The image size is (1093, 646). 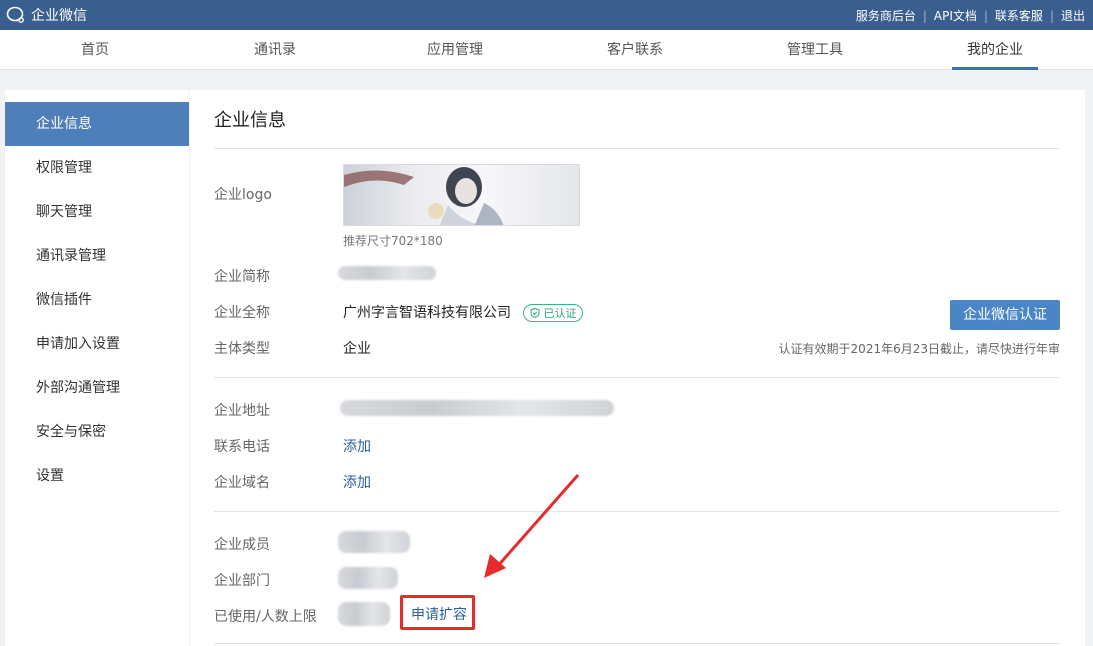 What do you see at coordinates (250, 120) in the screenshot?
I see `page-title: 企业信息` at bounding box center [250, 120].